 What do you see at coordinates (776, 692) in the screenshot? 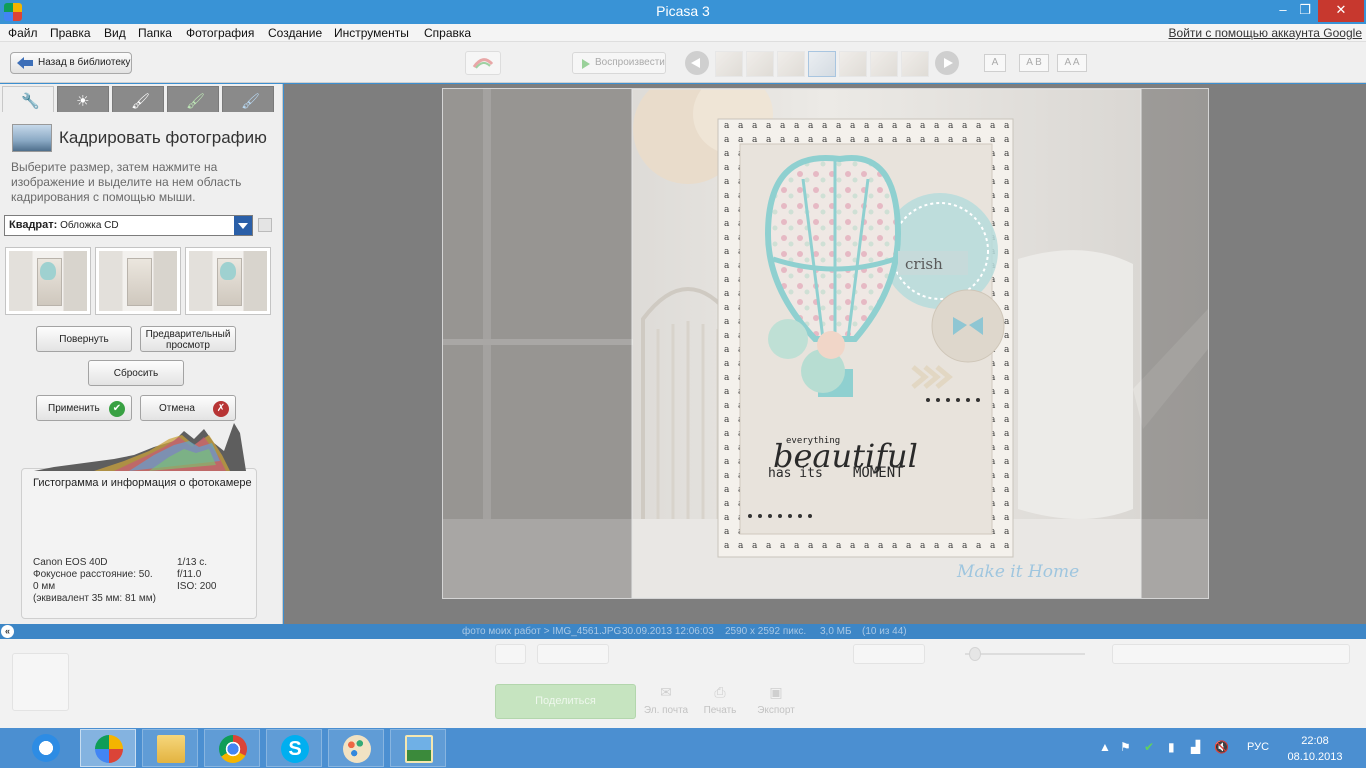
I see `export-folder-icon: ▣` at bounding box center [776, 692].